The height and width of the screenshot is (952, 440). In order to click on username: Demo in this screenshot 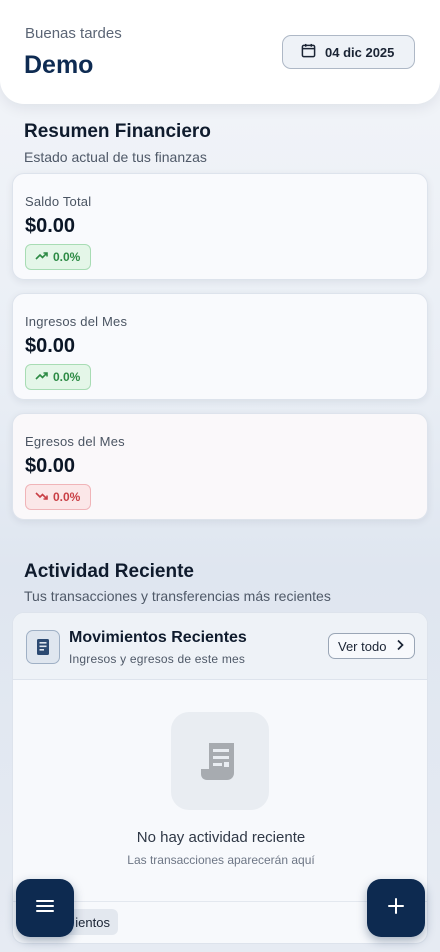, I will do `click(59, 65)`.